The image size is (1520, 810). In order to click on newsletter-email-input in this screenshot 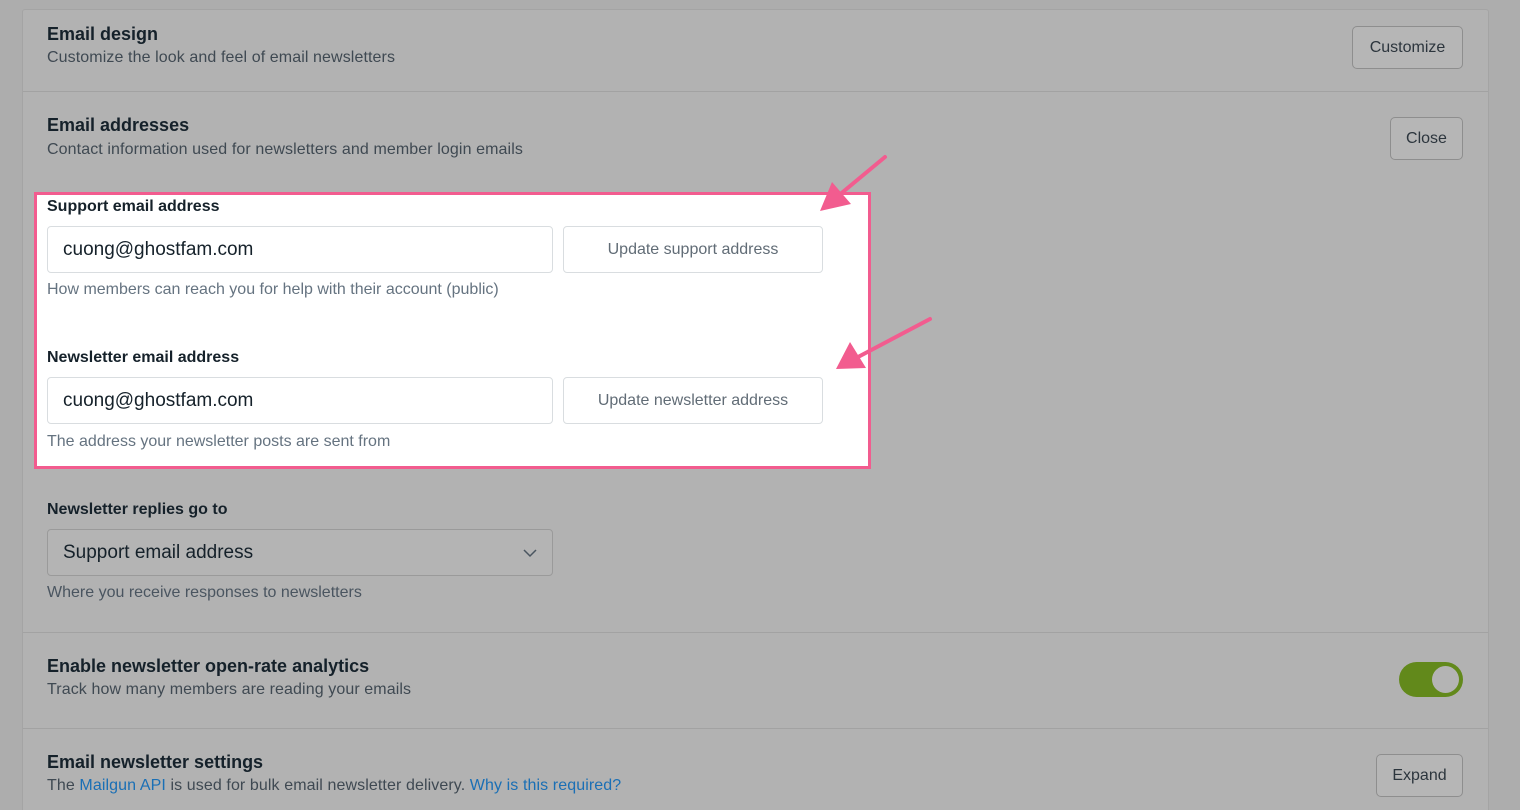, I will do `click(300, 400)`.